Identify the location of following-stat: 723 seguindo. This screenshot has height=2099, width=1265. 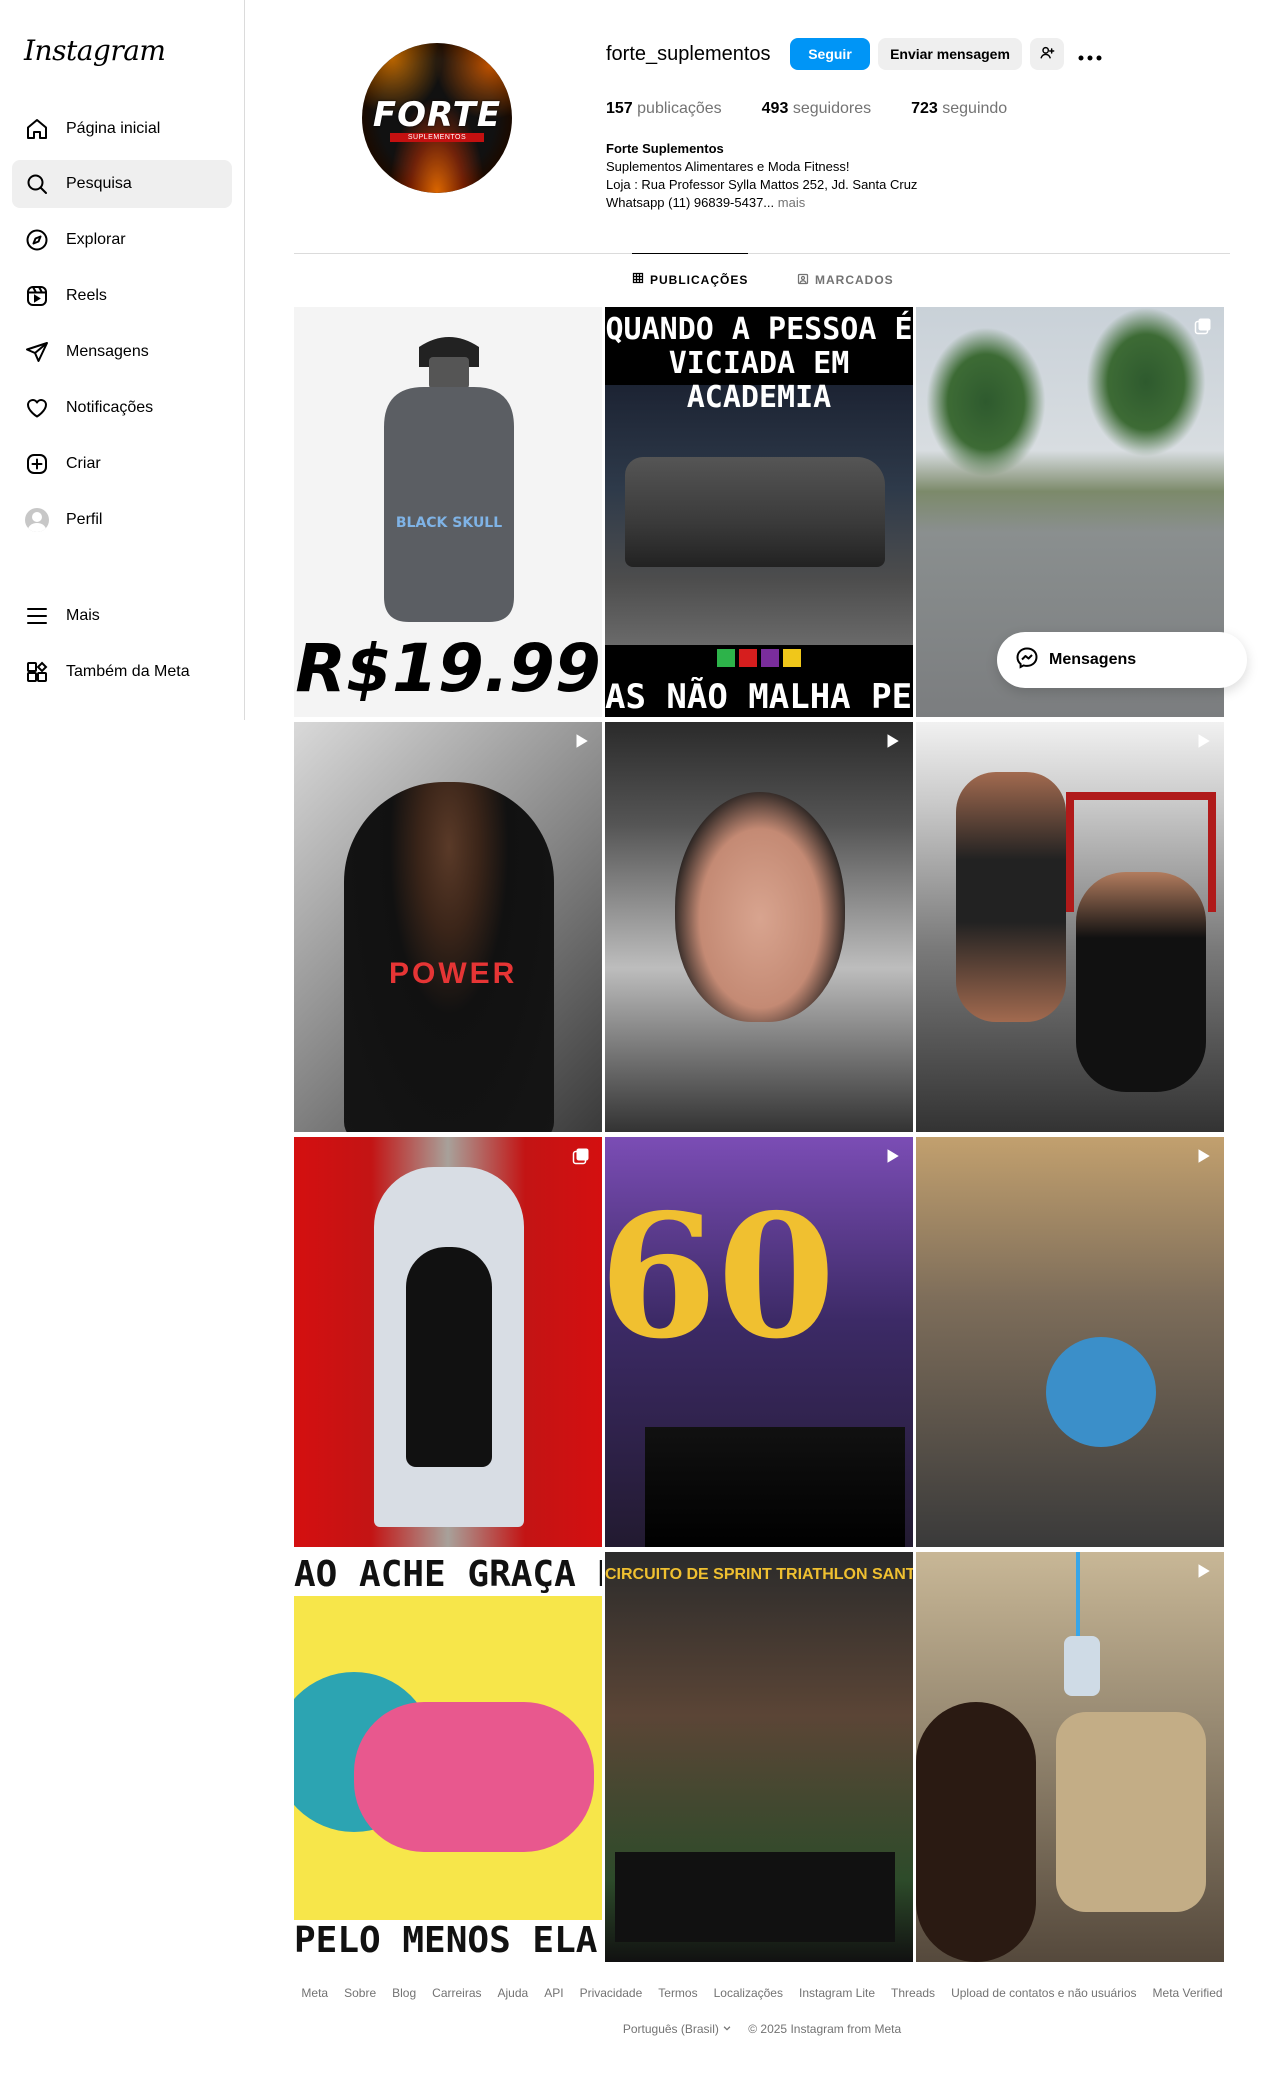
(959, 109).